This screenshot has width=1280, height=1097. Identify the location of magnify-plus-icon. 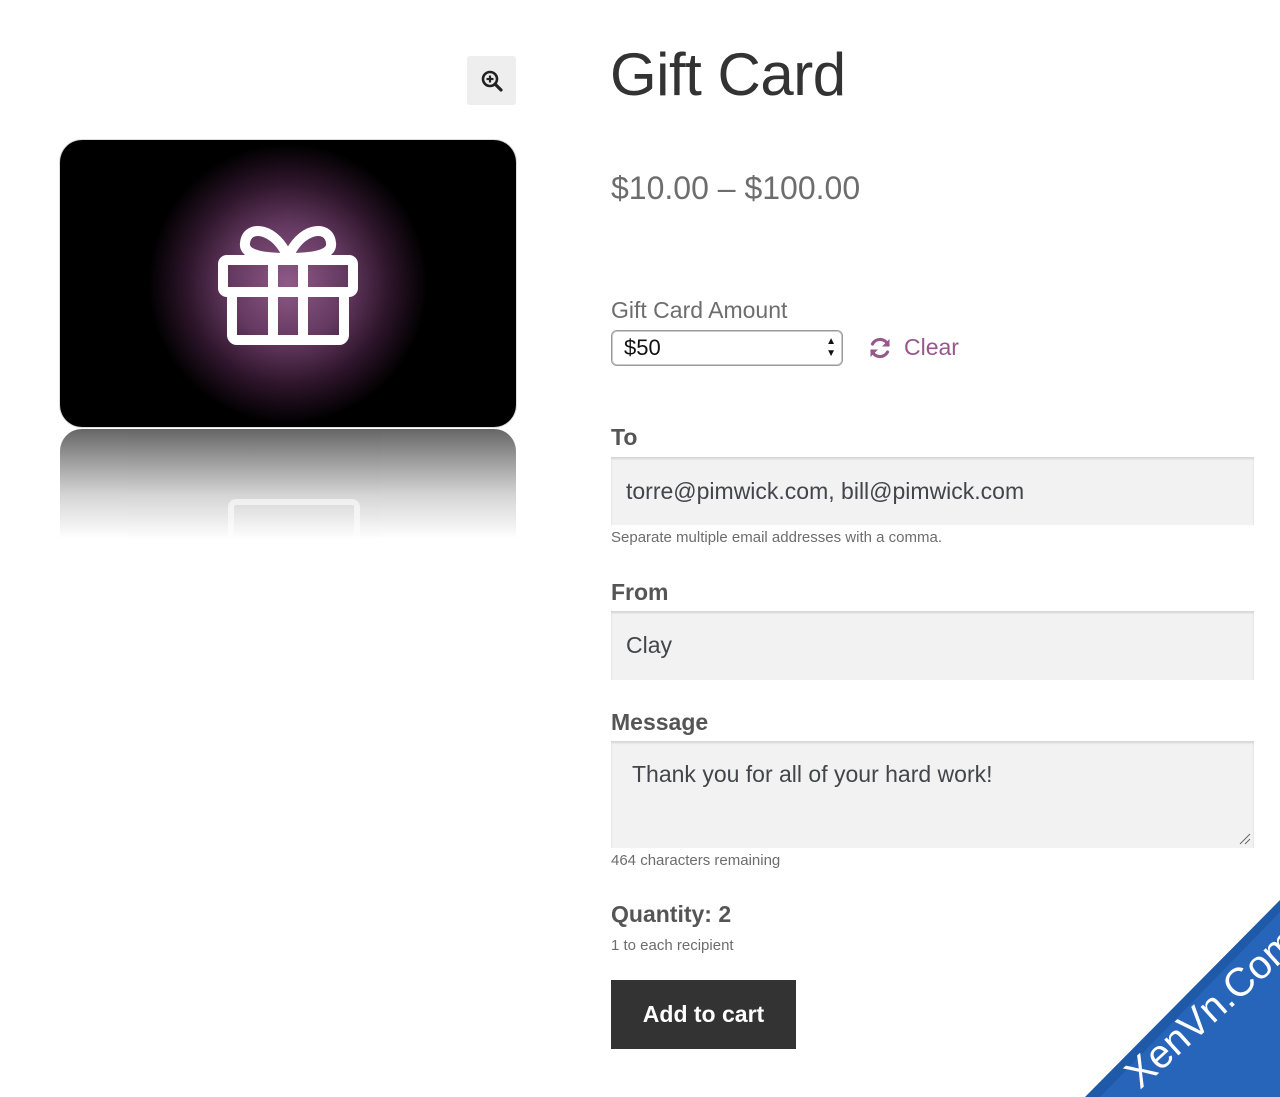
(492, 81).